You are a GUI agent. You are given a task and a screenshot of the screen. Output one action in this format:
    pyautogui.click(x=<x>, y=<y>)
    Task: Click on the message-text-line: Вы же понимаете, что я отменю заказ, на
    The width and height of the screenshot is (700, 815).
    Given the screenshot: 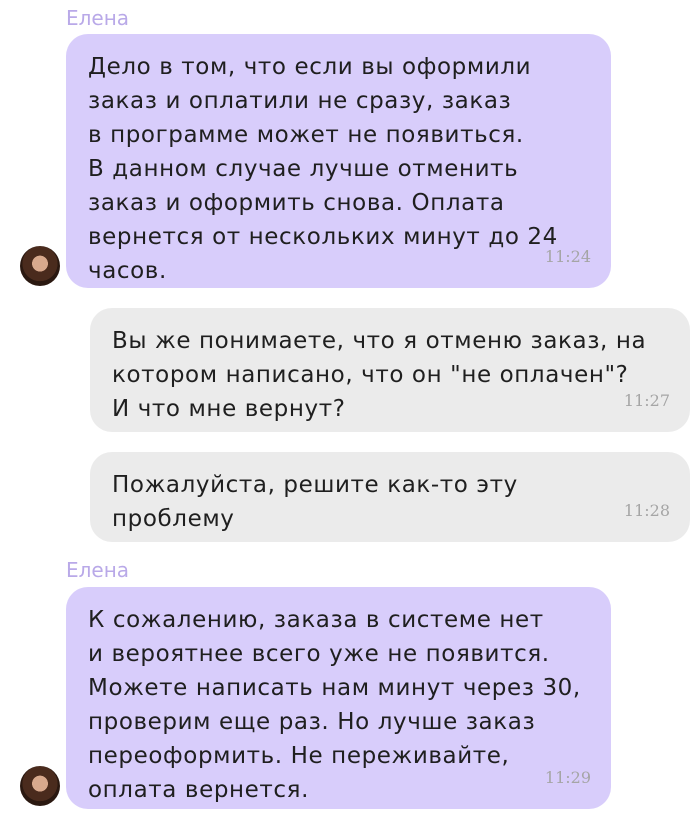 What is the action you would take?
    pyautogui.click(x=379, y=341)
    